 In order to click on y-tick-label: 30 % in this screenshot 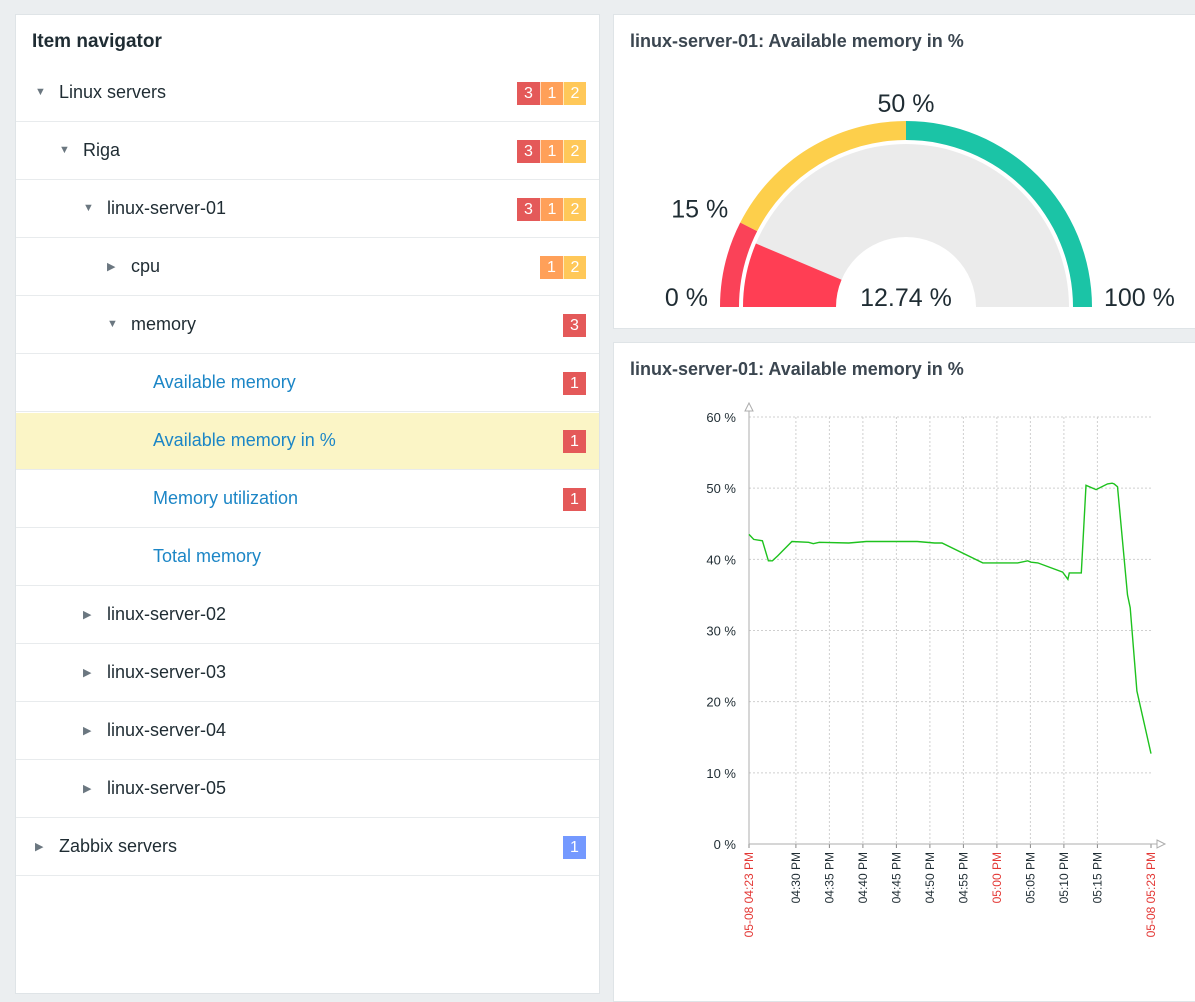, I will do `click(721, 631)`.